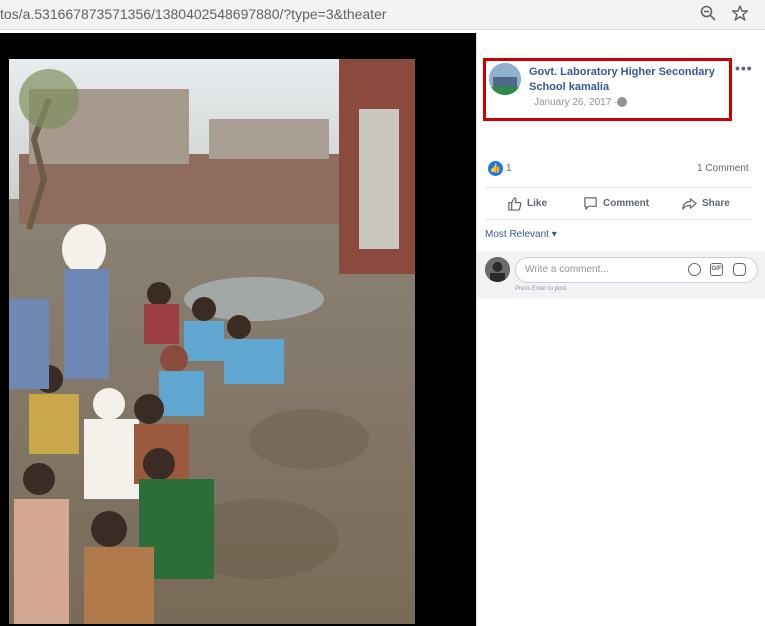  What do you see at coordinates (744, 68) in the screenshot?
I see `more-icon: •••` at bounding box center [744, 68].